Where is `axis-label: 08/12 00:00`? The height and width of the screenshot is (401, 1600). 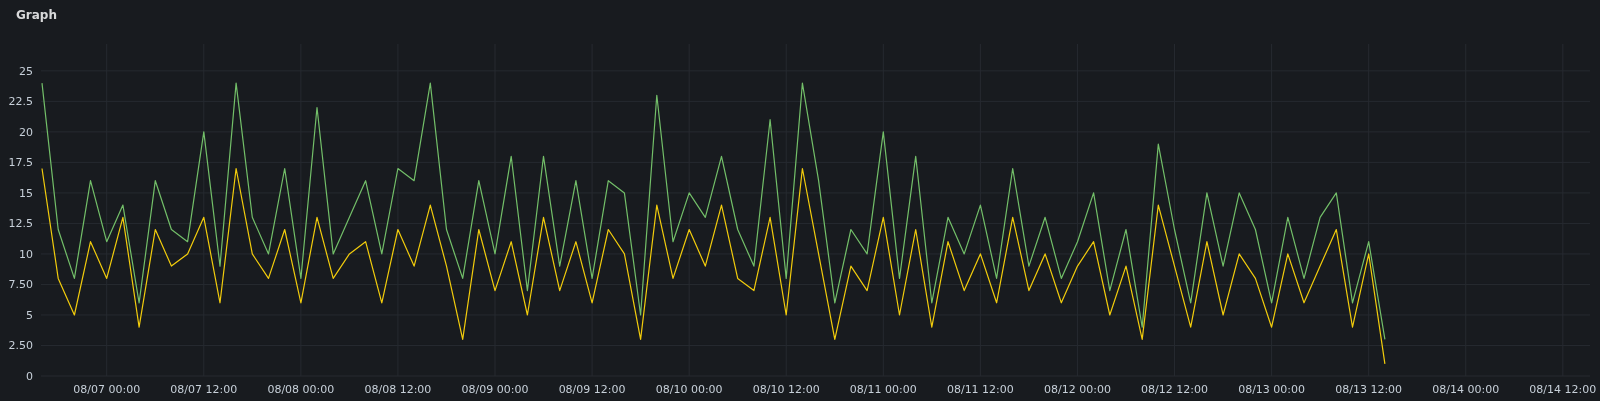 axis-label: 08/12 00:00 is located at coordinates (1077, 389).